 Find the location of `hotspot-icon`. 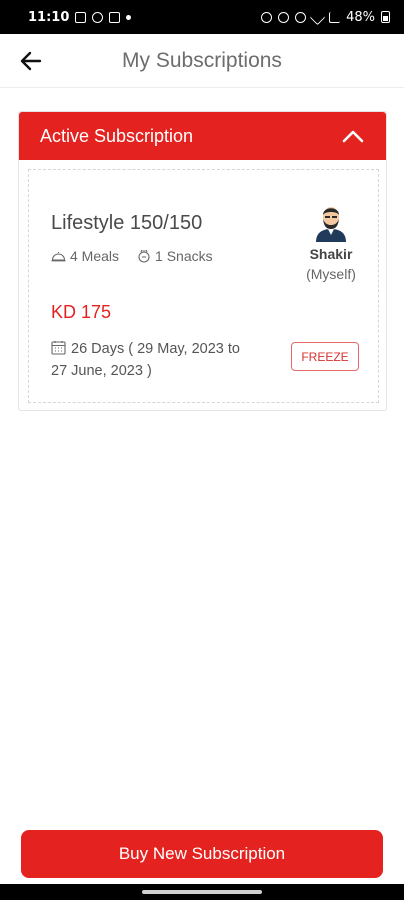

hotspot-icon is located at coordinates (301, 17).